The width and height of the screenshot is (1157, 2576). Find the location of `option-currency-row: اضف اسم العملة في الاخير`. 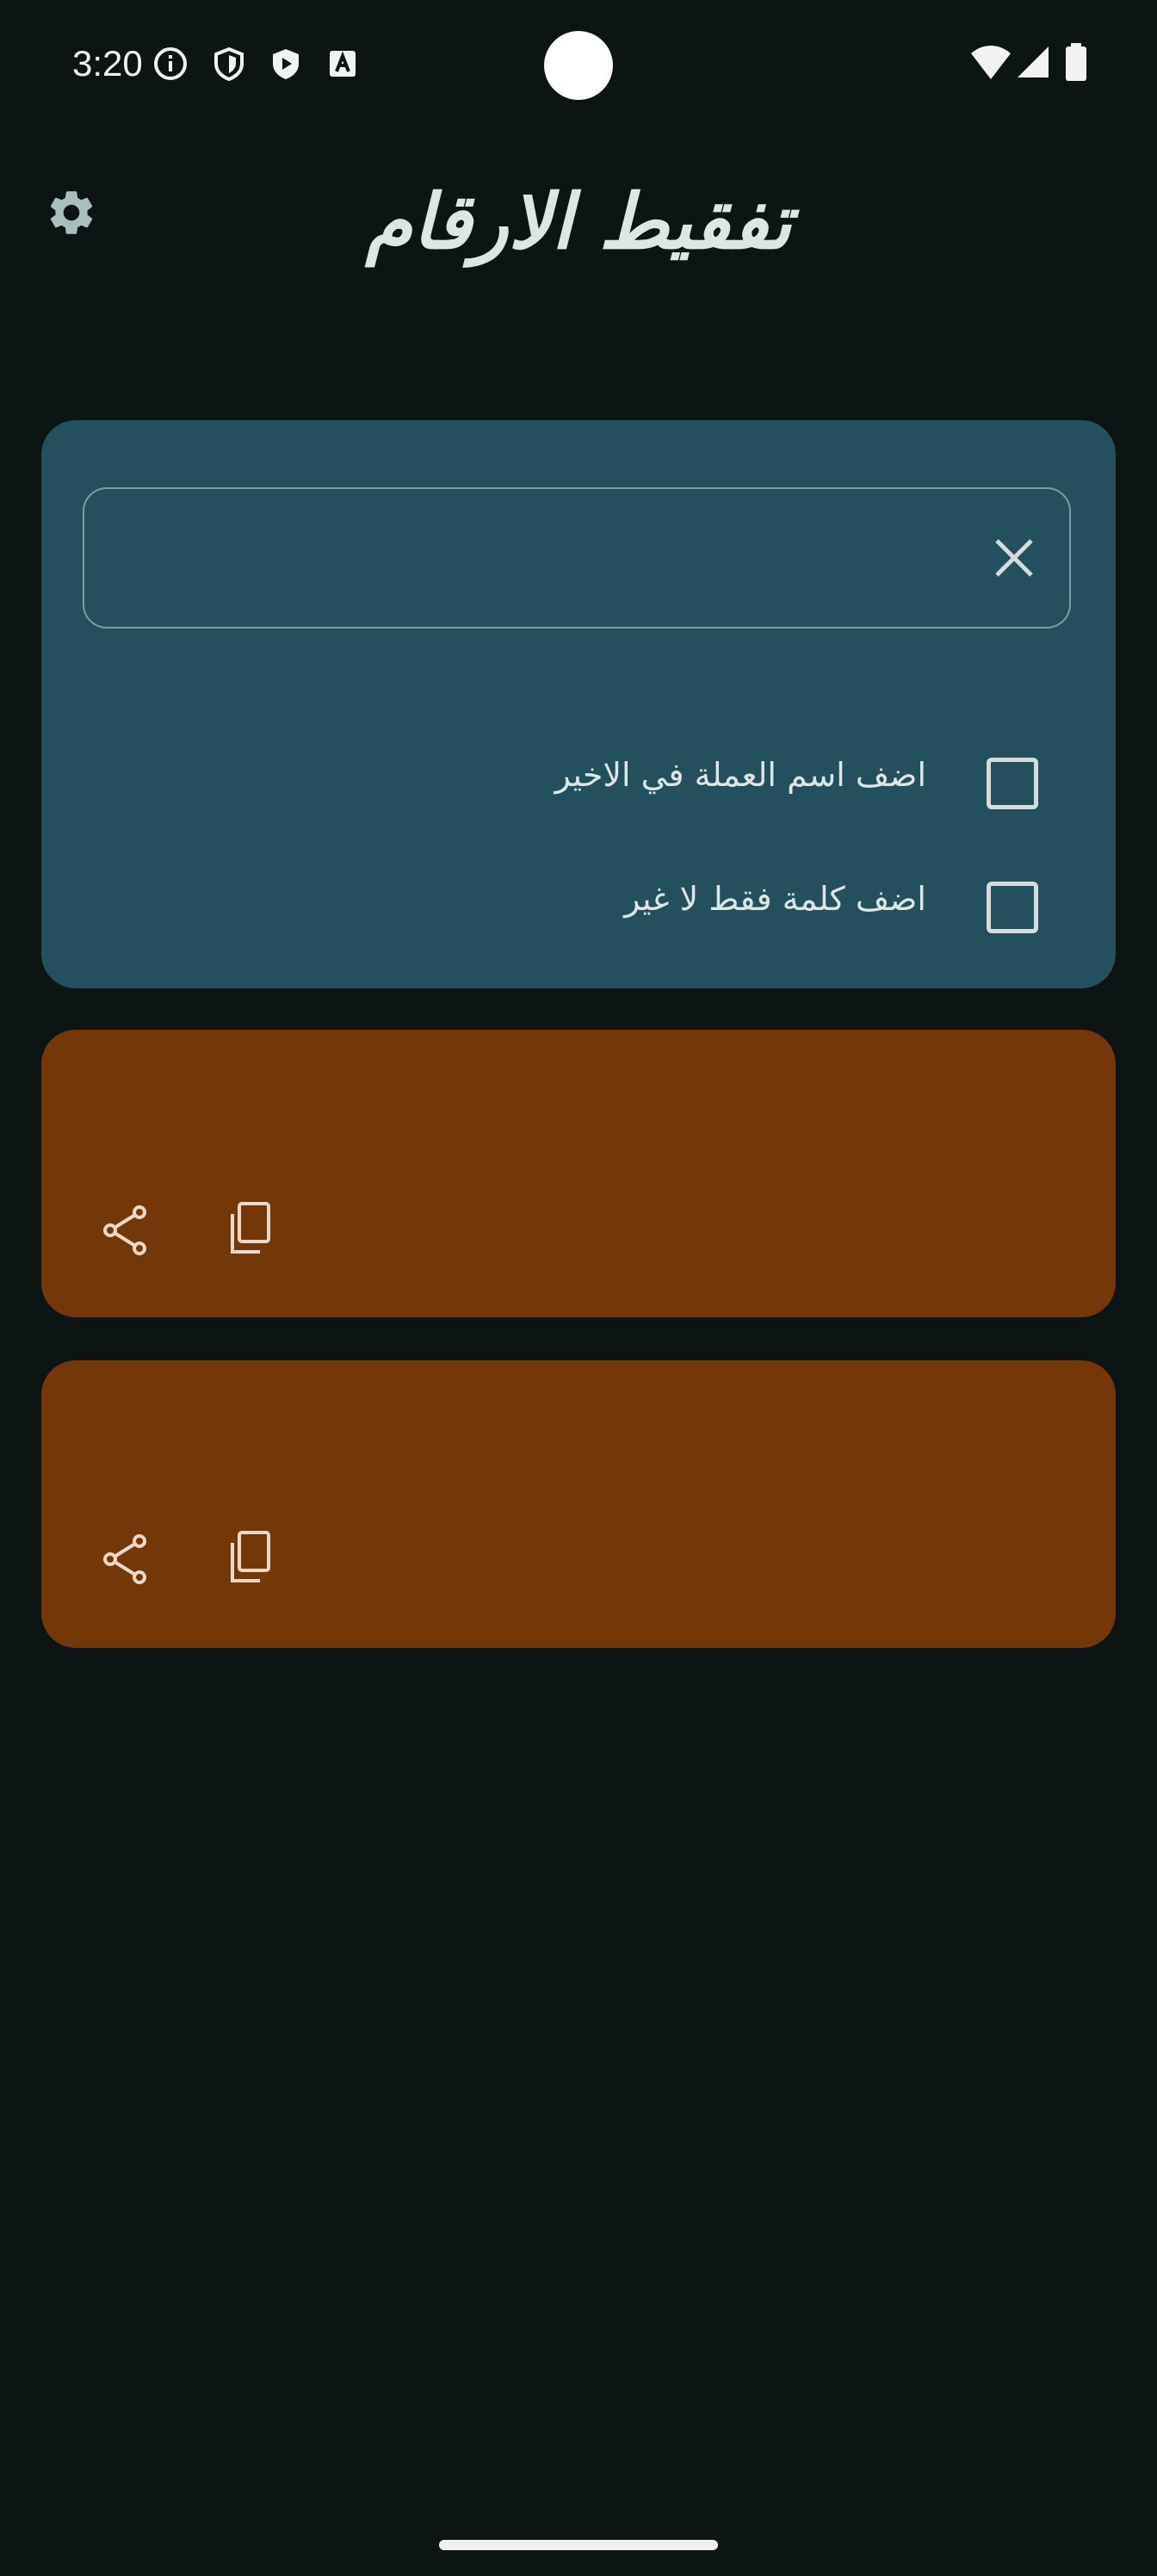

option-currency-row: اضف اسم العملة في الاخير is located at coordinates (579, 783).